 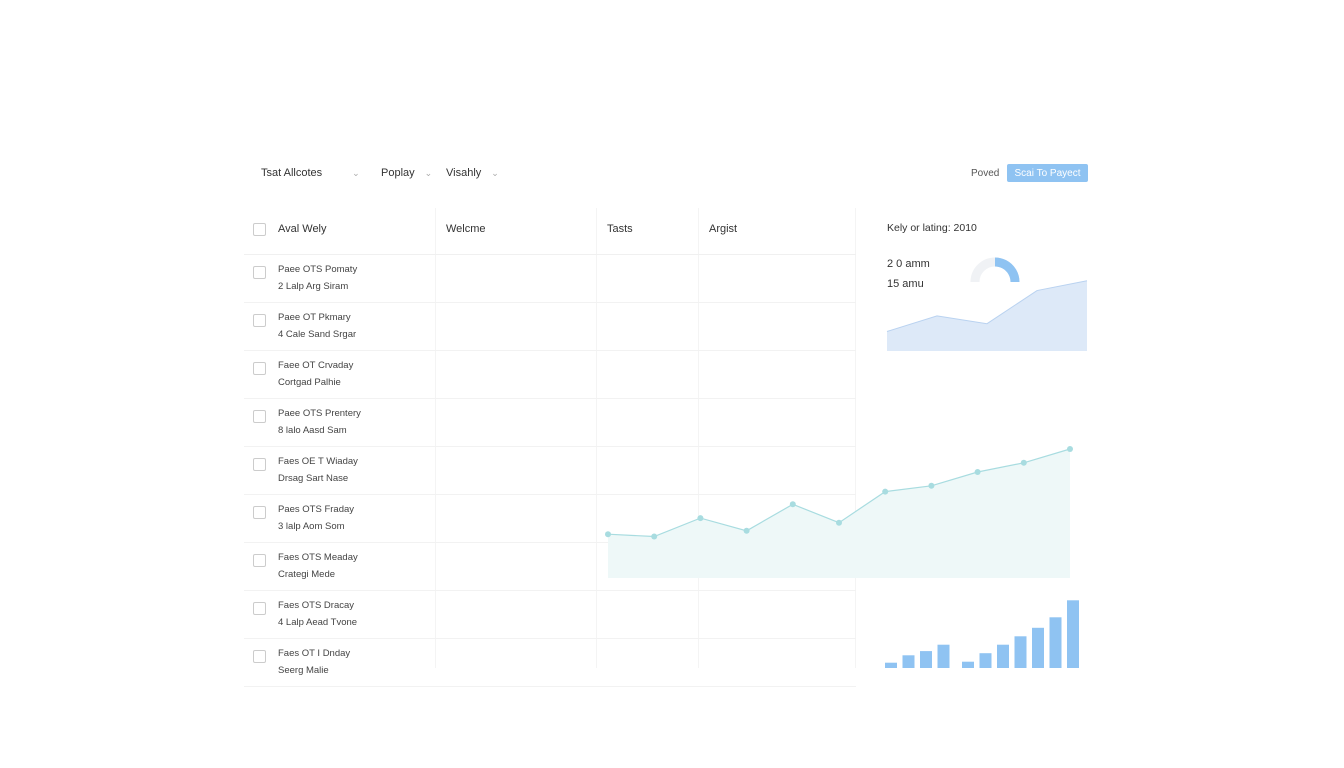 I want to click on column-header: Welcme, so click(x=466, y=229).